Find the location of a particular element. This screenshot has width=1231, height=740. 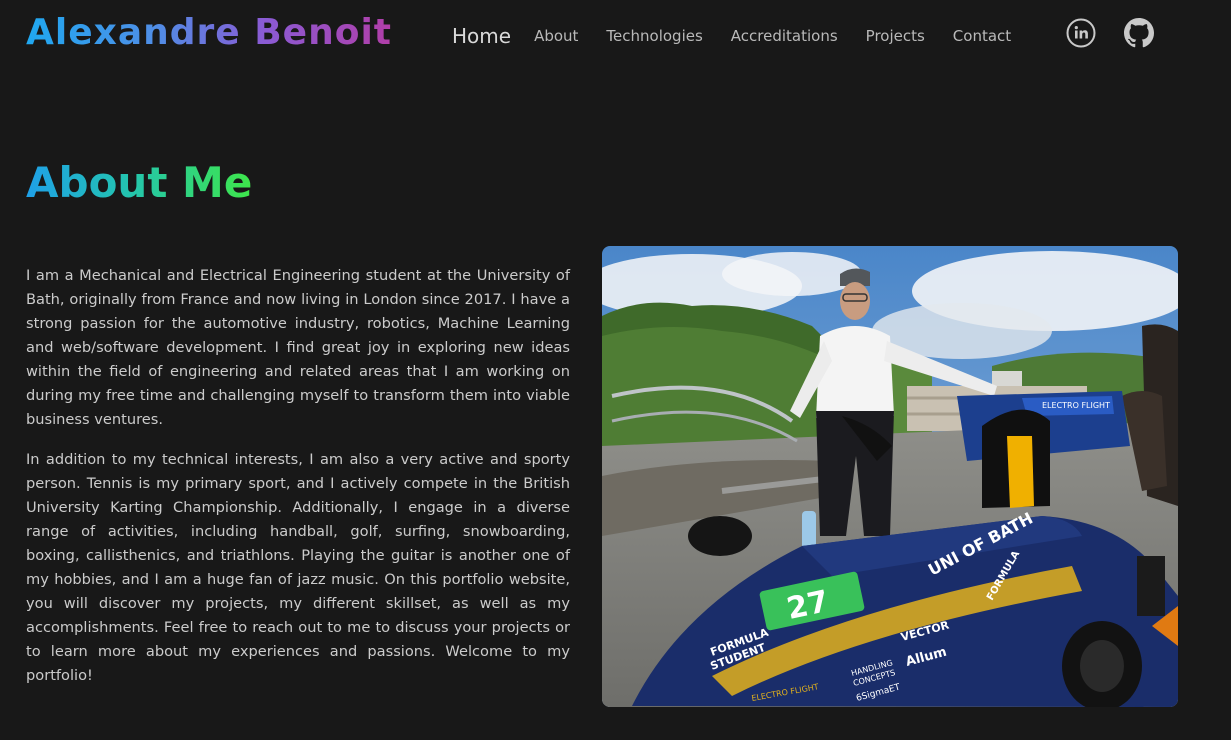

site-brand: Alexandre Benoit is located at coordinates (209, 32).